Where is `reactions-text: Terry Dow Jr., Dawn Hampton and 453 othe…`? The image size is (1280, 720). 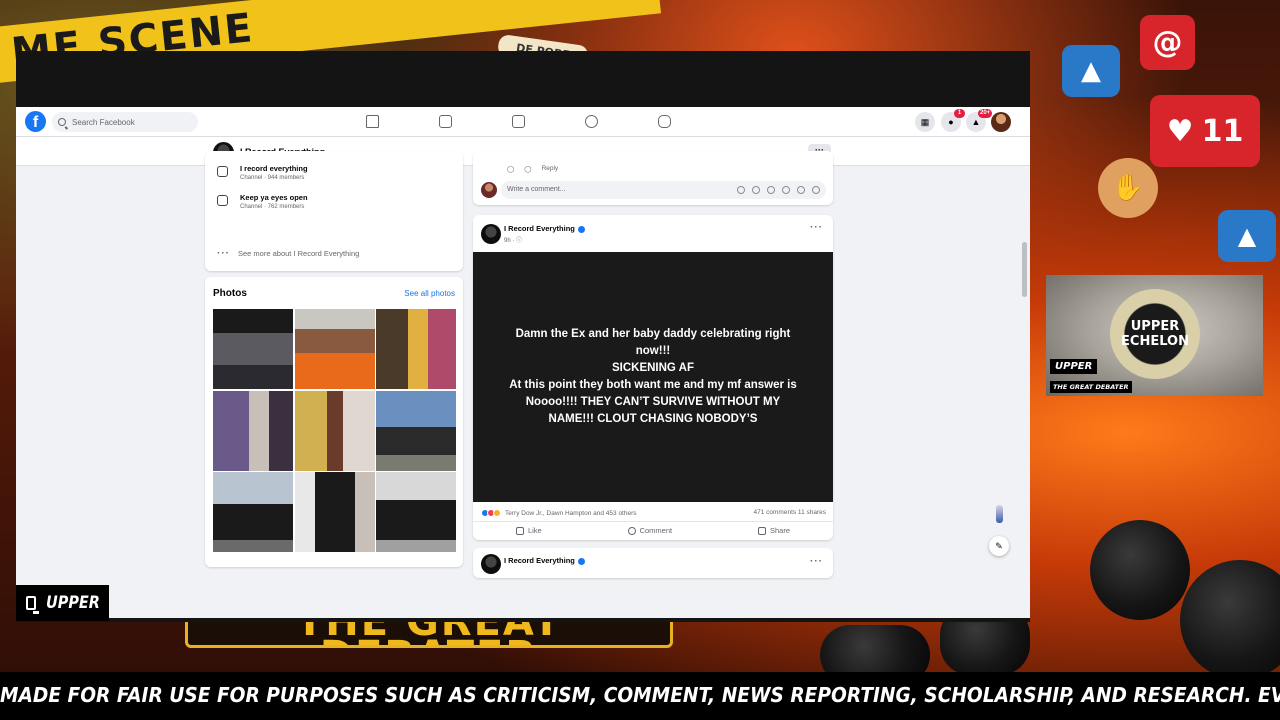 reactions-text: Terry Dow Jr., Dawn Hampton and 453 othe… is located at coordinates (571, 513).